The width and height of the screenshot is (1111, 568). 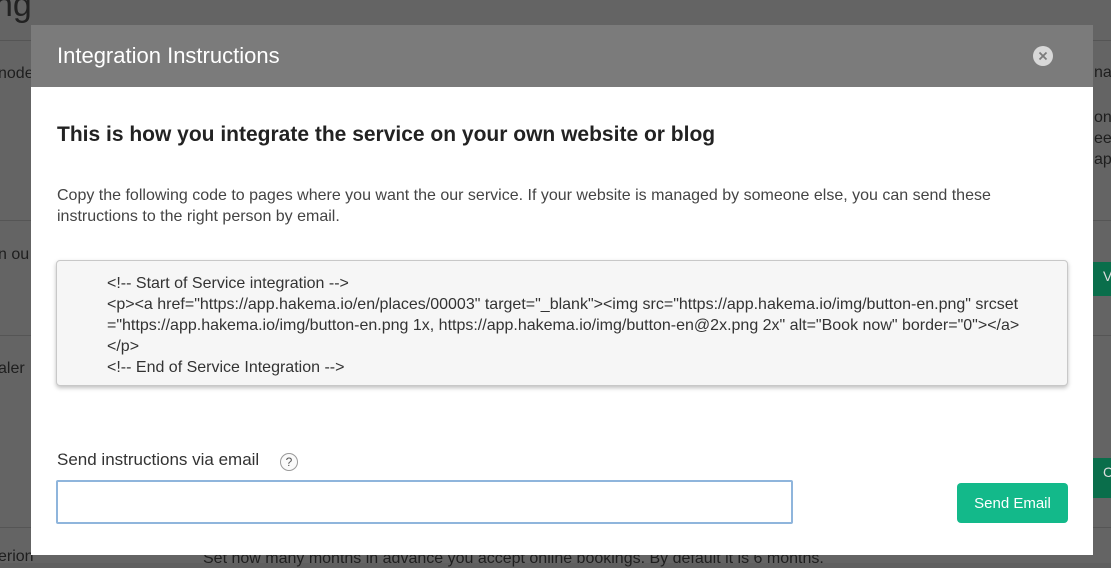 What do you see at coordinates (158, 459) in the screenshot?
I see `email-label: Send instructions via email` at bounding box center [158, 459].